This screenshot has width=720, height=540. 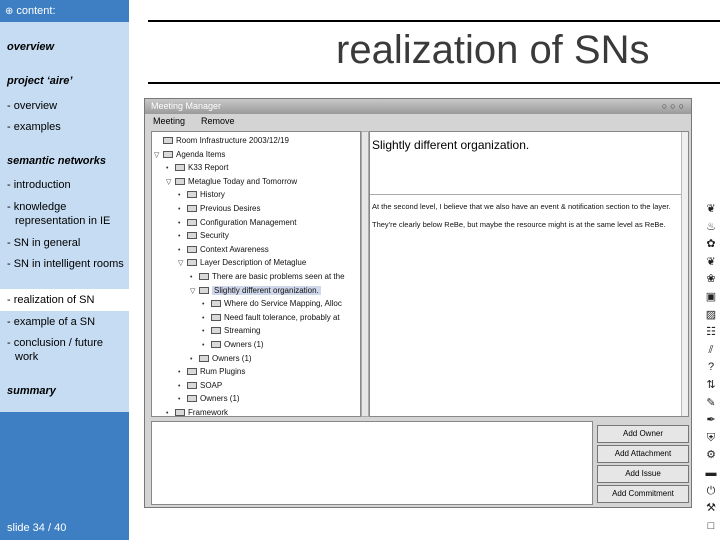 What do you see at coordinates (643, 494) in the screenshot?
I see `add-commitment-button: Add Commitment` at bounding box center [643, 494].